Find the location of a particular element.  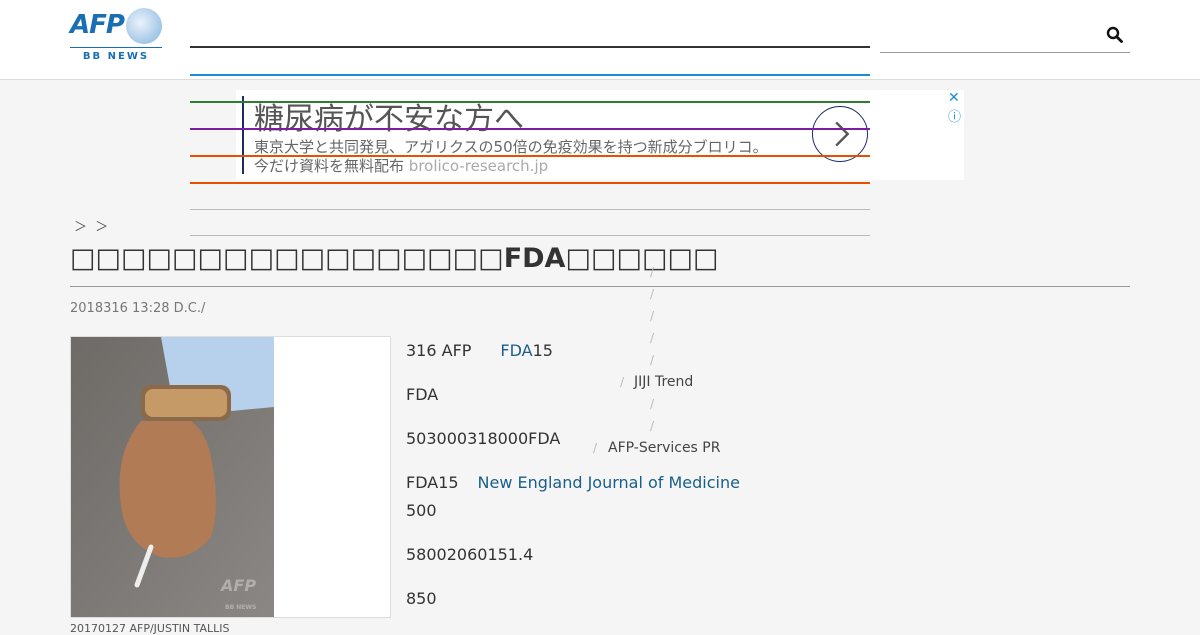

paragraph-4-text: FDA15 is located at coordinates (432, 482).